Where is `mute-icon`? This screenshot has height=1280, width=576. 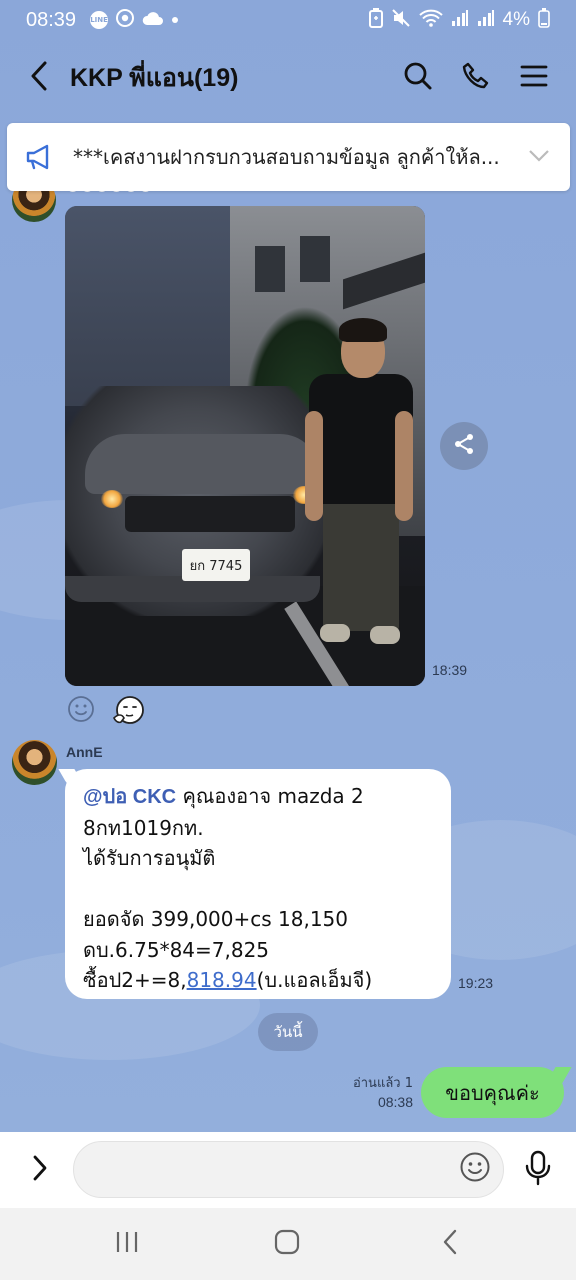 mute-icon is located at coordinates (401, 20).